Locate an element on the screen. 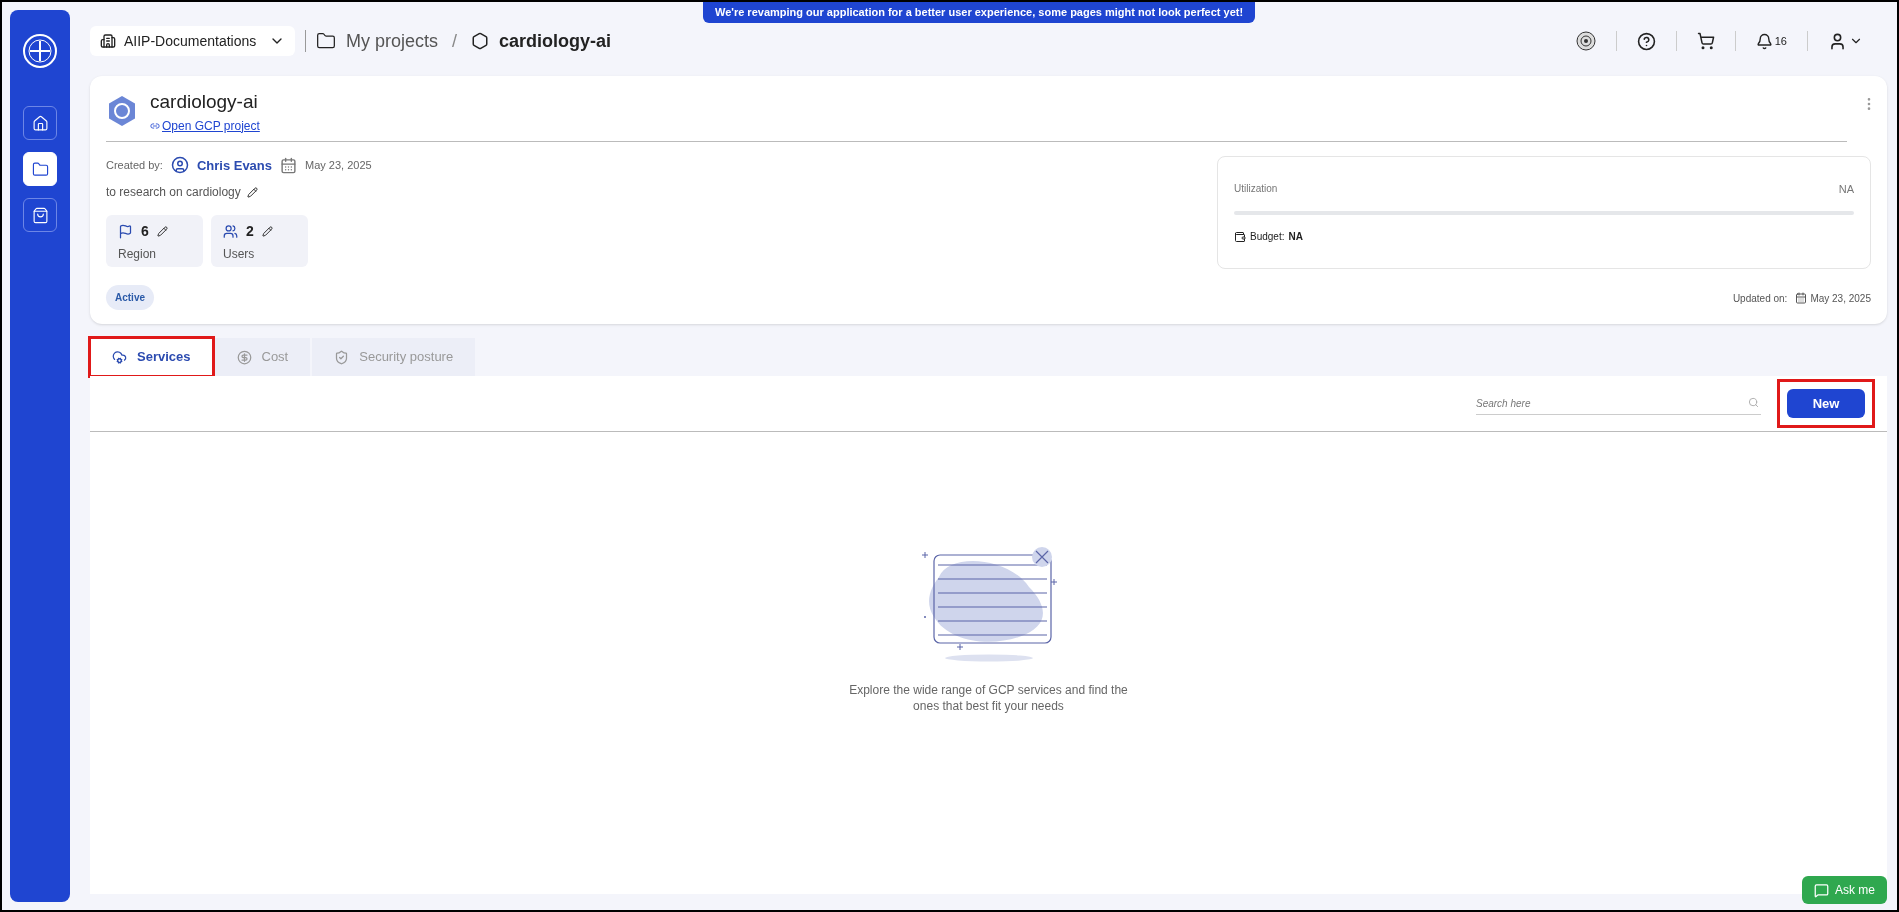 The height and width of the screenshot is (912, 1899). new-button: New is located at coordinates (1826, 403).